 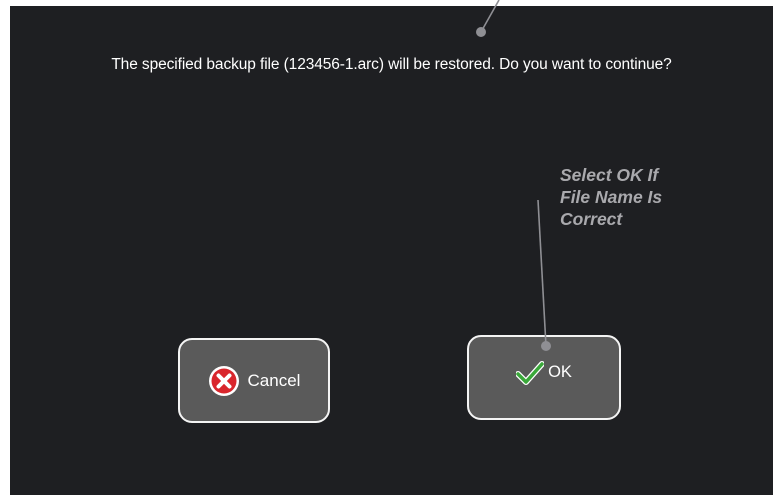 I want to click on cancel-button: Cancel, so click(x=254, y=380).